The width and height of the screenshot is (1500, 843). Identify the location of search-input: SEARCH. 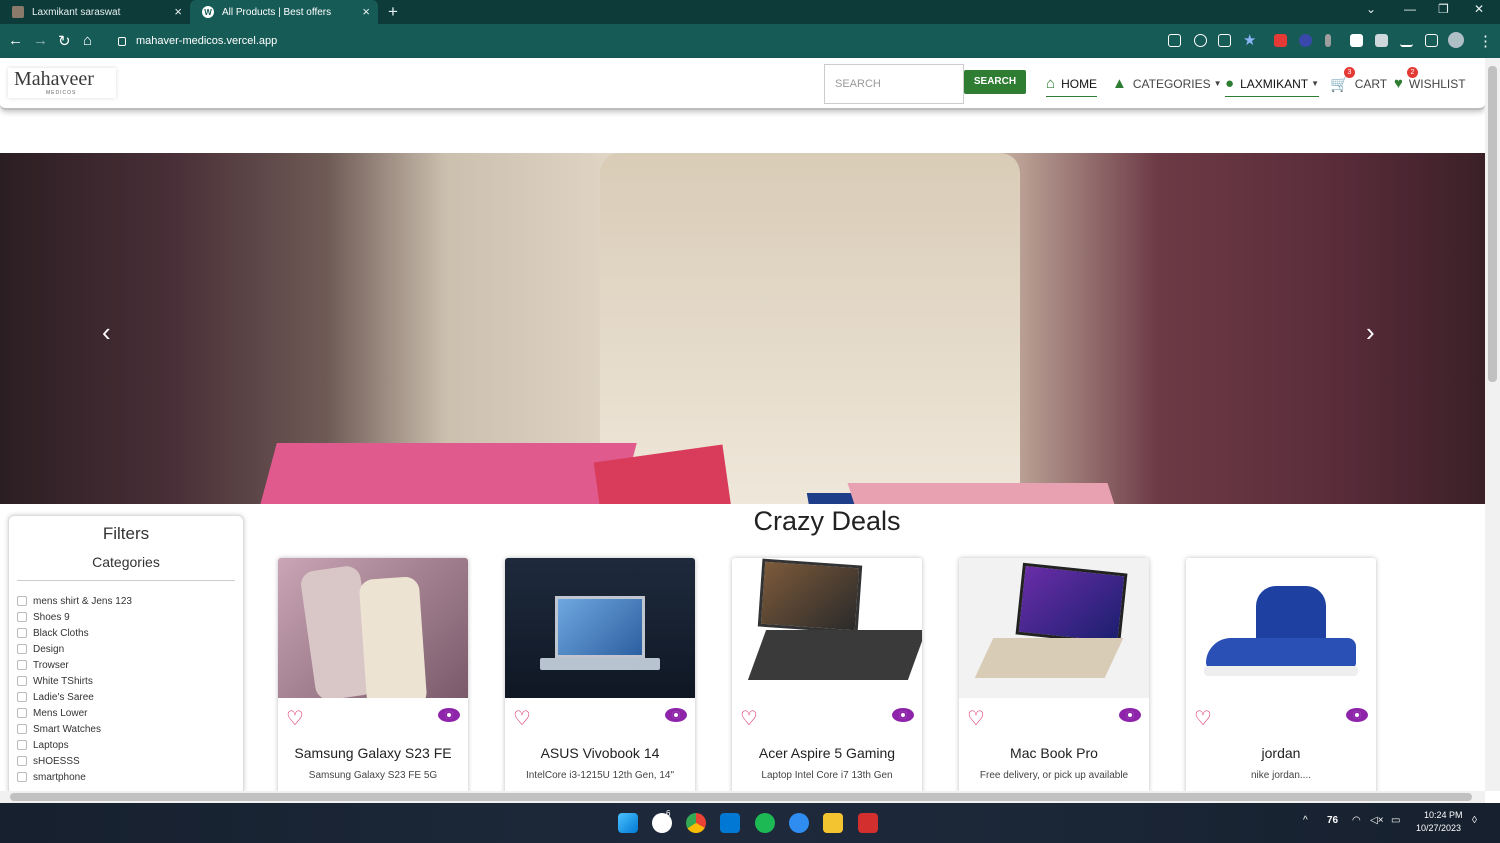
(894, 84).